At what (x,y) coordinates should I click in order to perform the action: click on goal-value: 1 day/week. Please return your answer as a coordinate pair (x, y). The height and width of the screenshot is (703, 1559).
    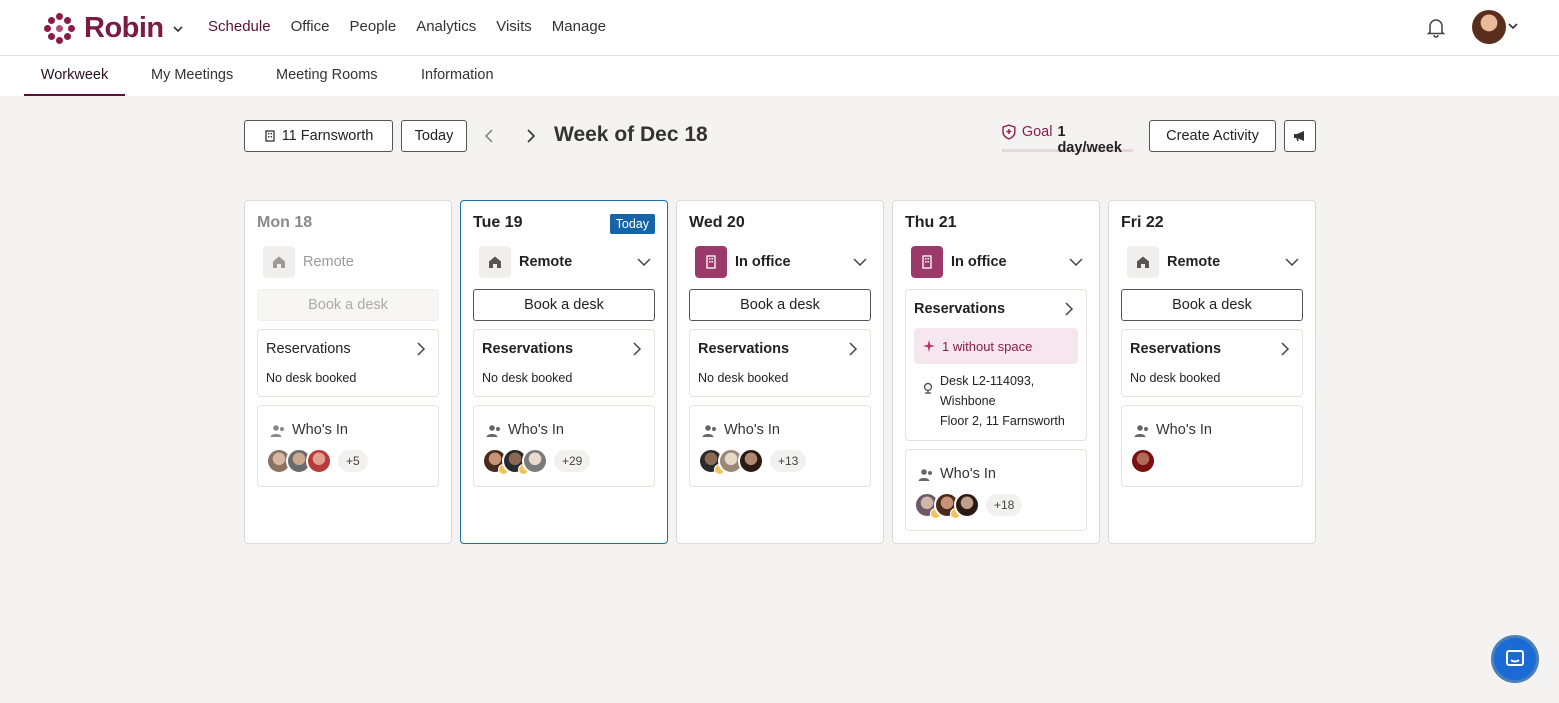
    Looking at the image, I should click on (1089, 140).